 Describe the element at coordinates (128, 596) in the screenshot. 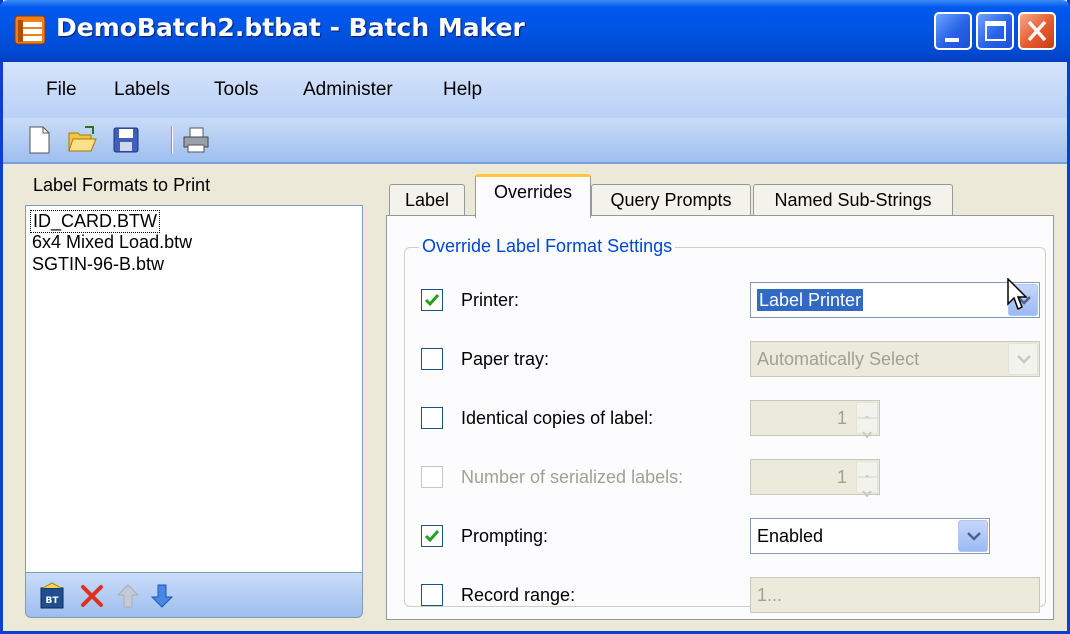

I see `move-up-icon` at that location.